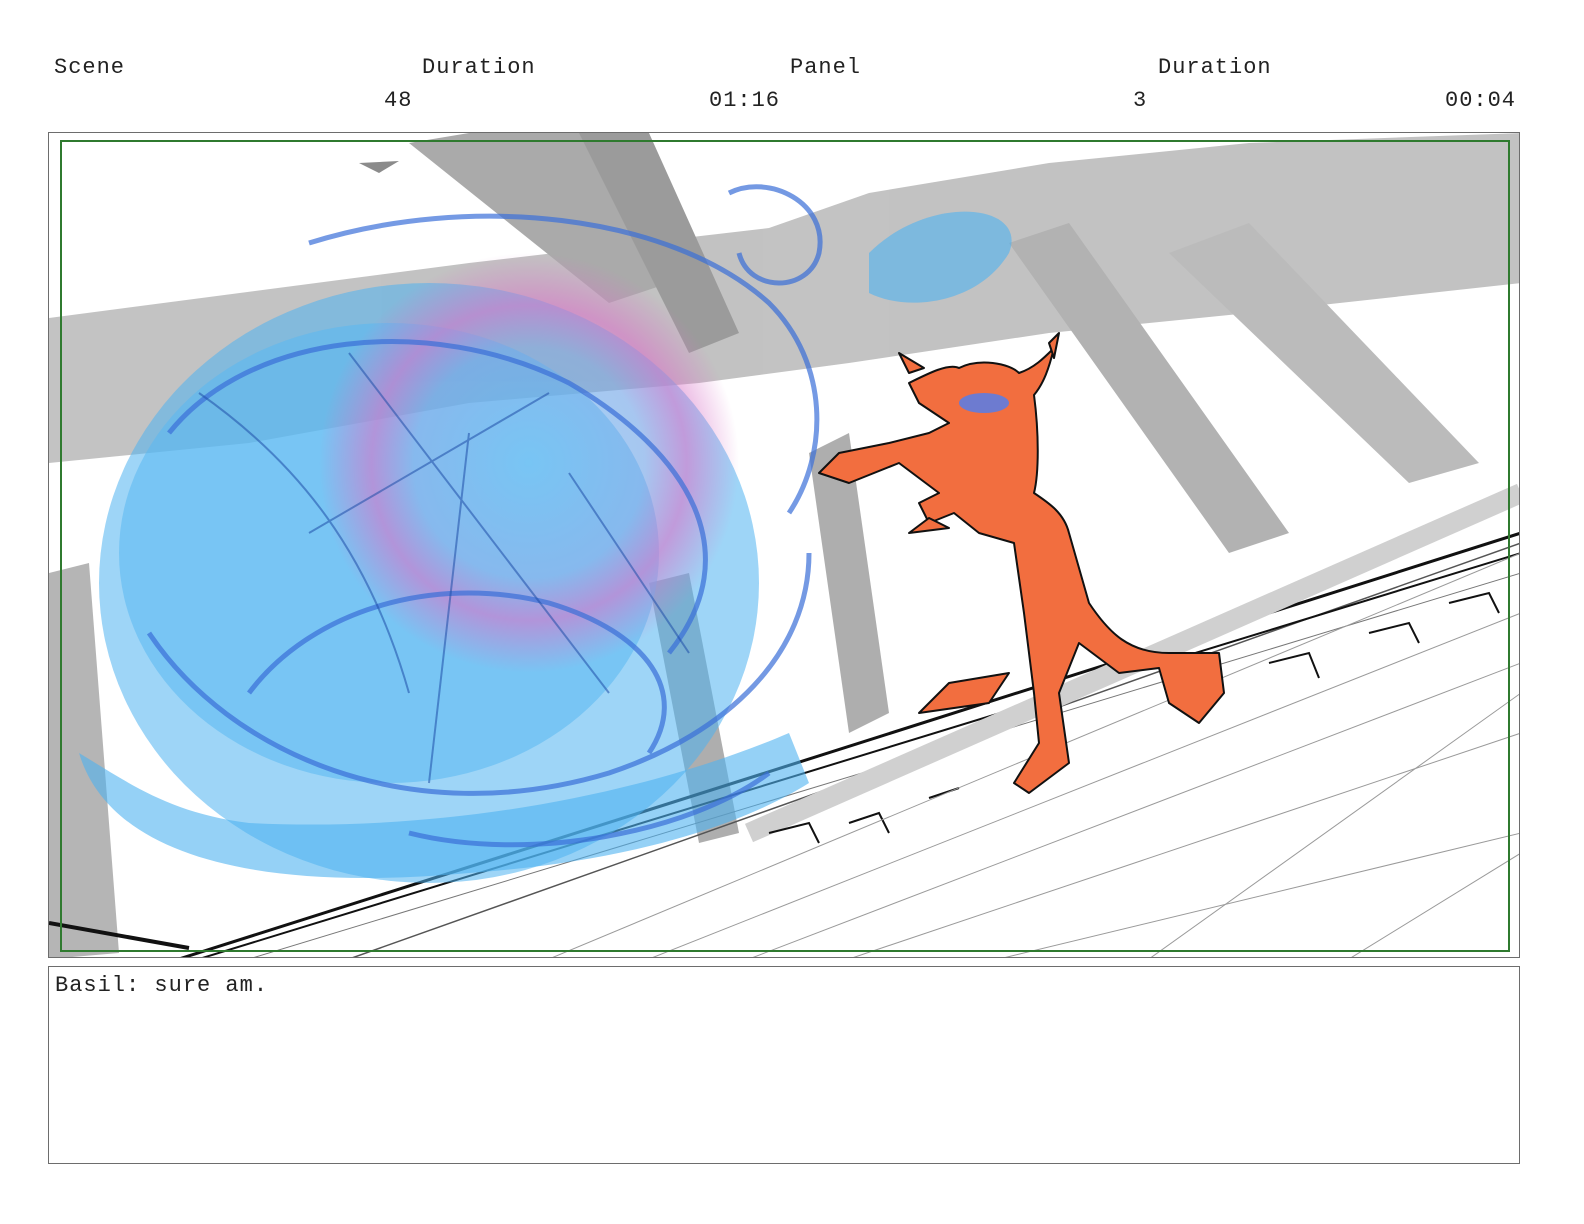 The height and width of the screenshot is (1224, 1584). Describe the element at coordinates (1140, 100) in the screenshot. I see `panel-number: 3` at that location.